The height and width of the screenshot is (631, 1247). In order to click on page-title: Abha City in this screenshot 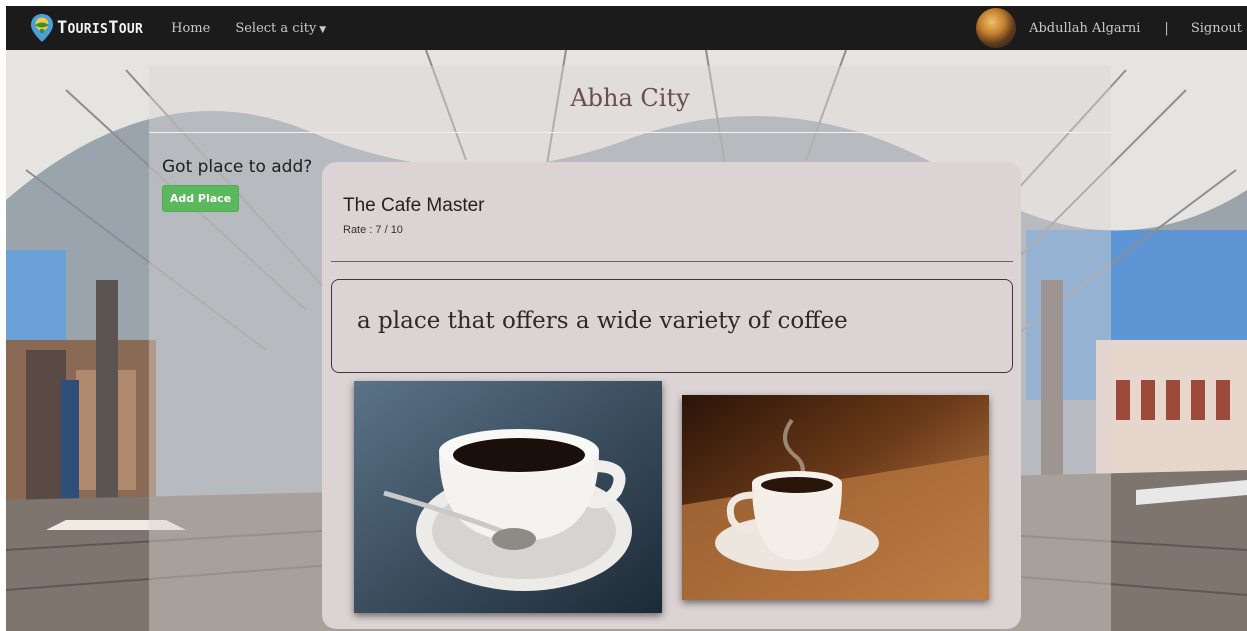, I will do `click(630, 98)`.